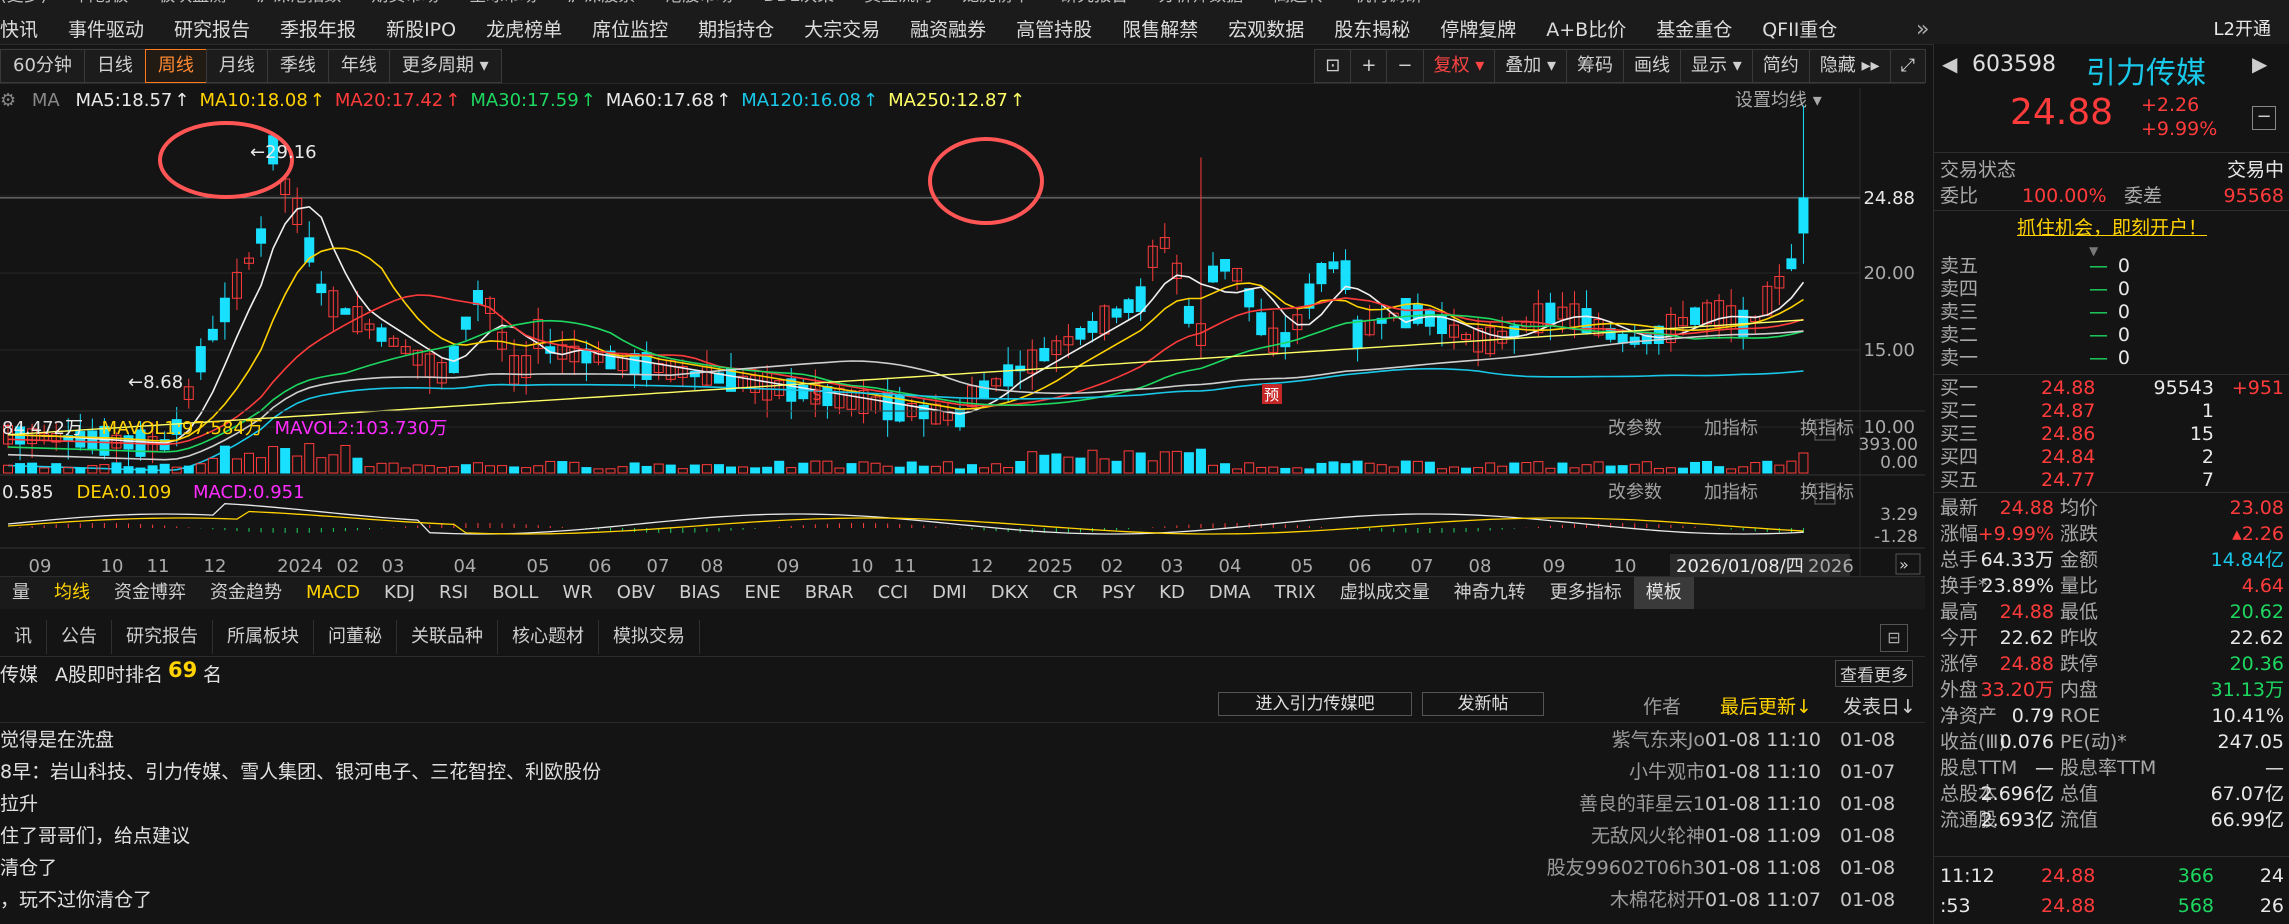 The height and width of the screenshot is (924, 2289). Describe the element at coordinates (1200, 2) in the screenshot. I see `nav1-item: 分析师数据` at that location.